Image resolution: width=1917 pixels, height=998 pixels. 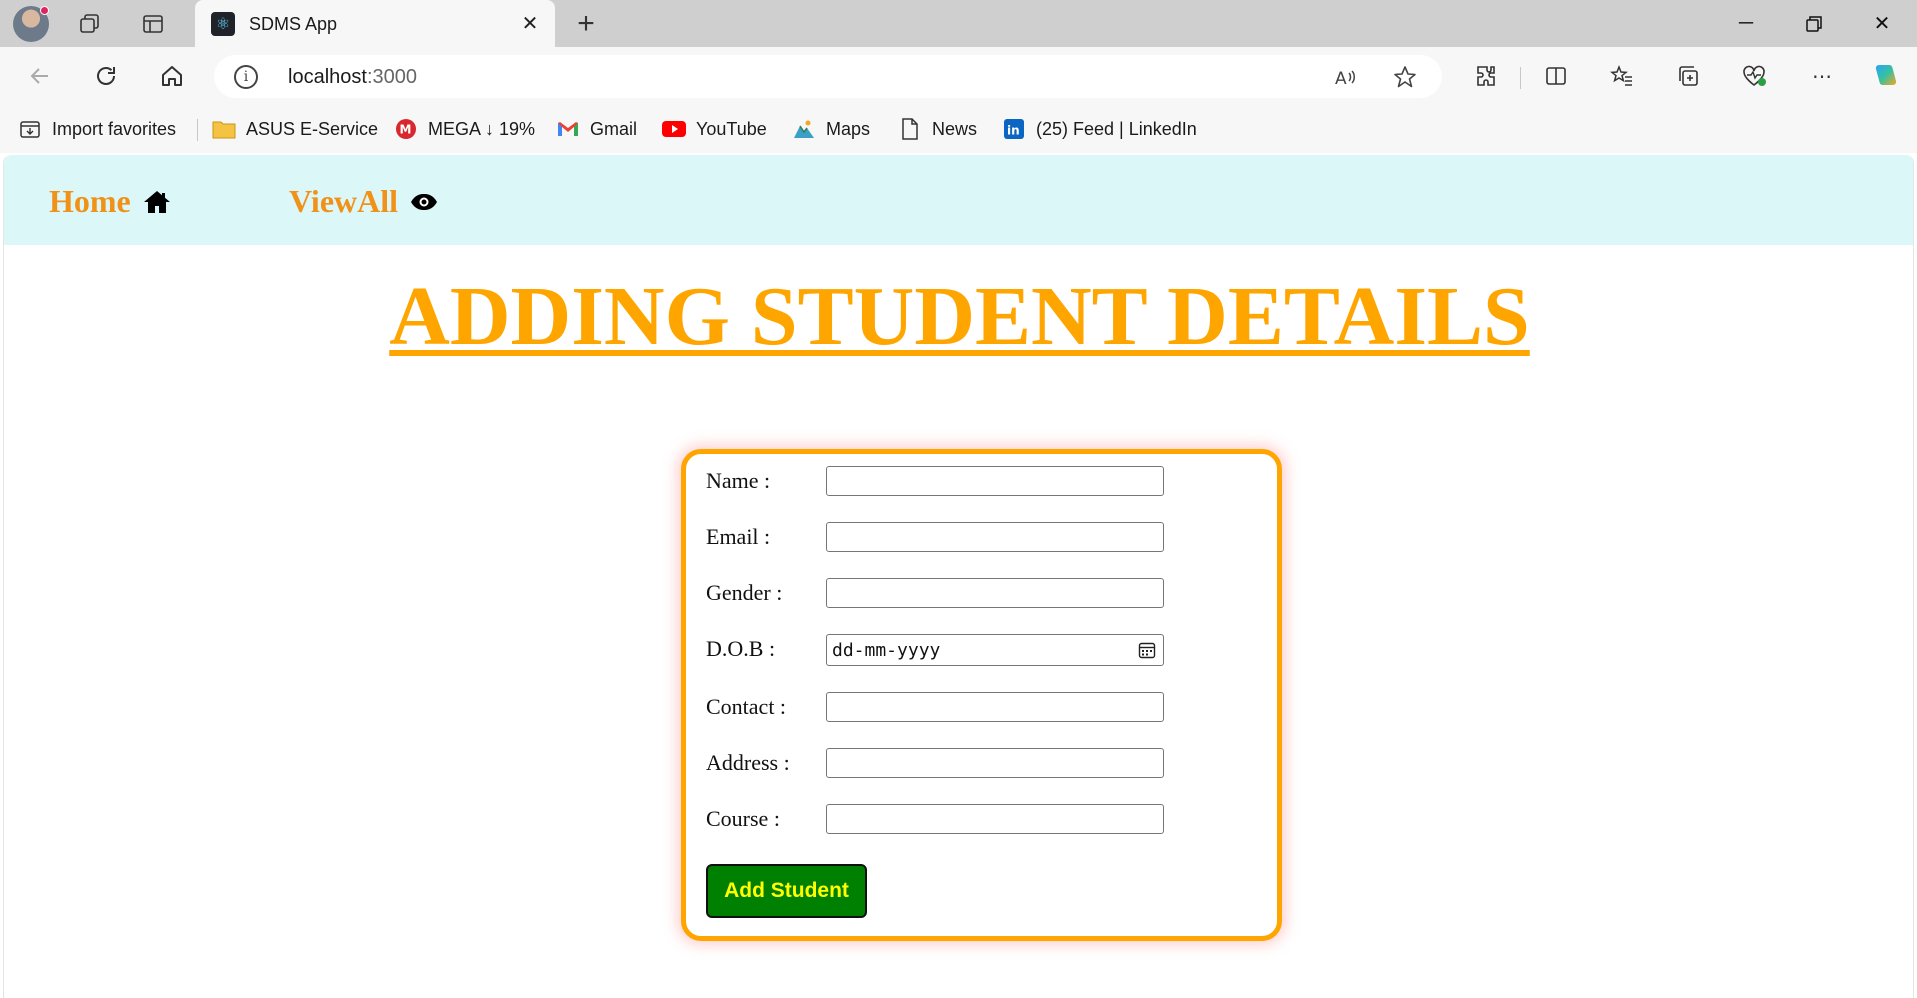 What do you see at coordinates (153, 24) in the screenshot?
I see `vertical-tabs-icon` at bounding box center [153, 24].